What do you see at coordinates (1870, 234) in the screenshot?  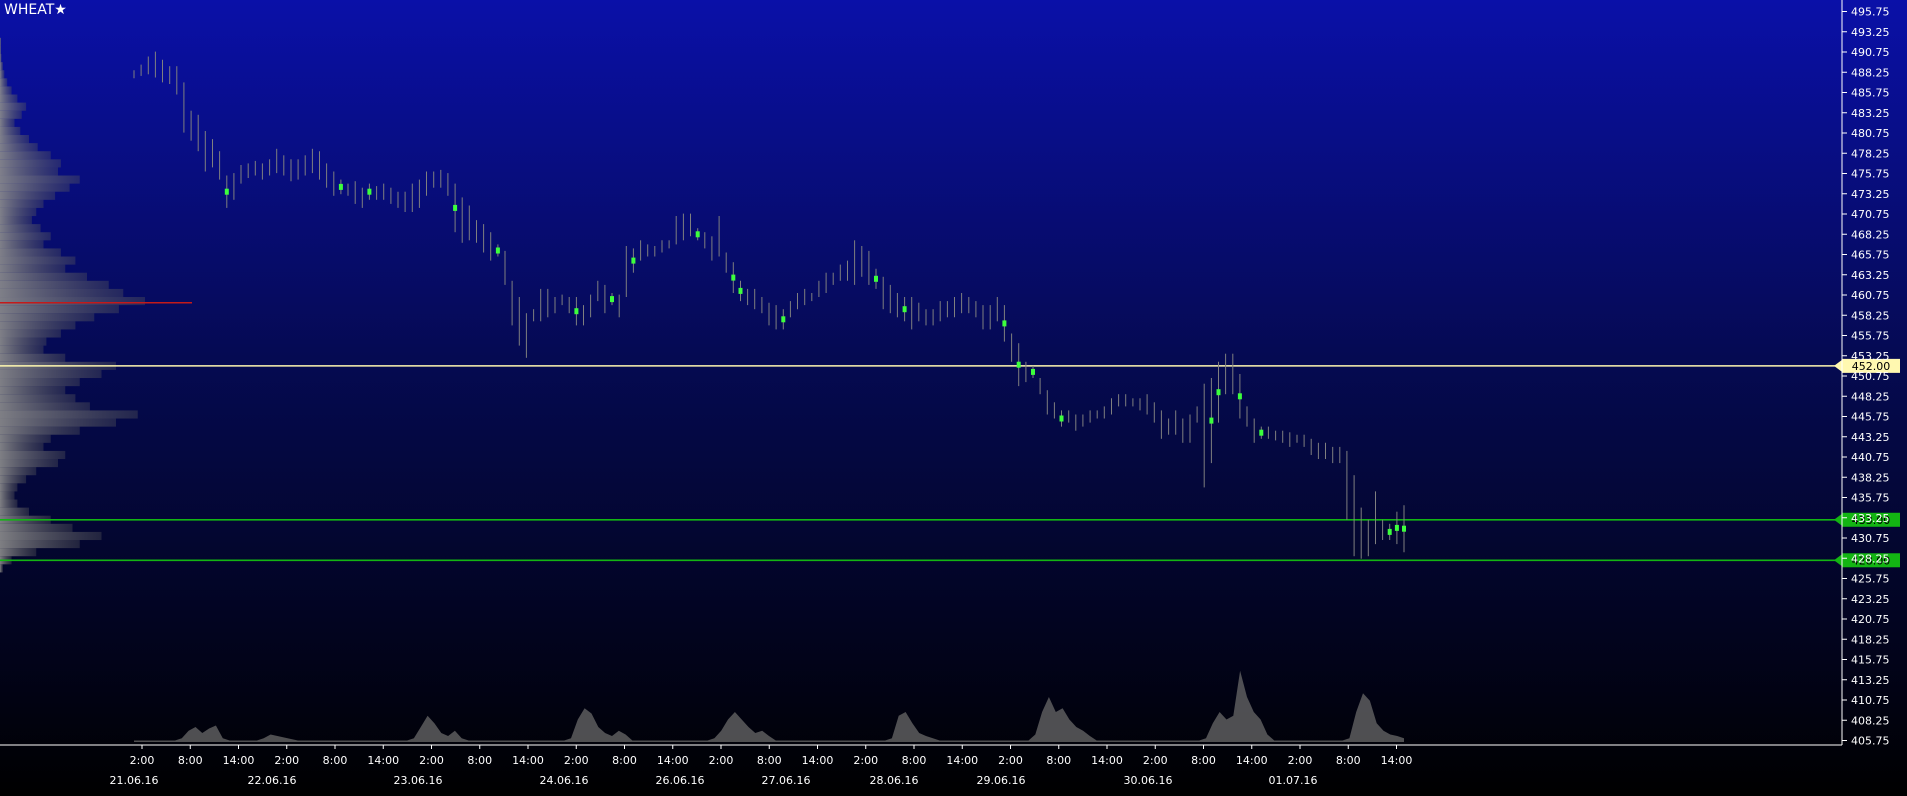 I see `y-tick-label: 468.25` at bounding box center [1870, 234].